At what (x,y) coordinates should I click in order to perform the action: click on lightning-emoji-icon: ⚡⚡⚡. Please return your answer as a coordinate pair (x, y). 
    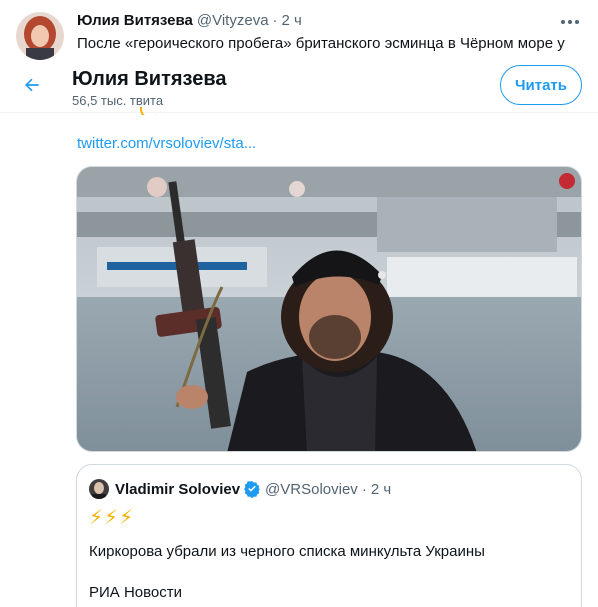
    Looking at the image, I should click on (112, 518).